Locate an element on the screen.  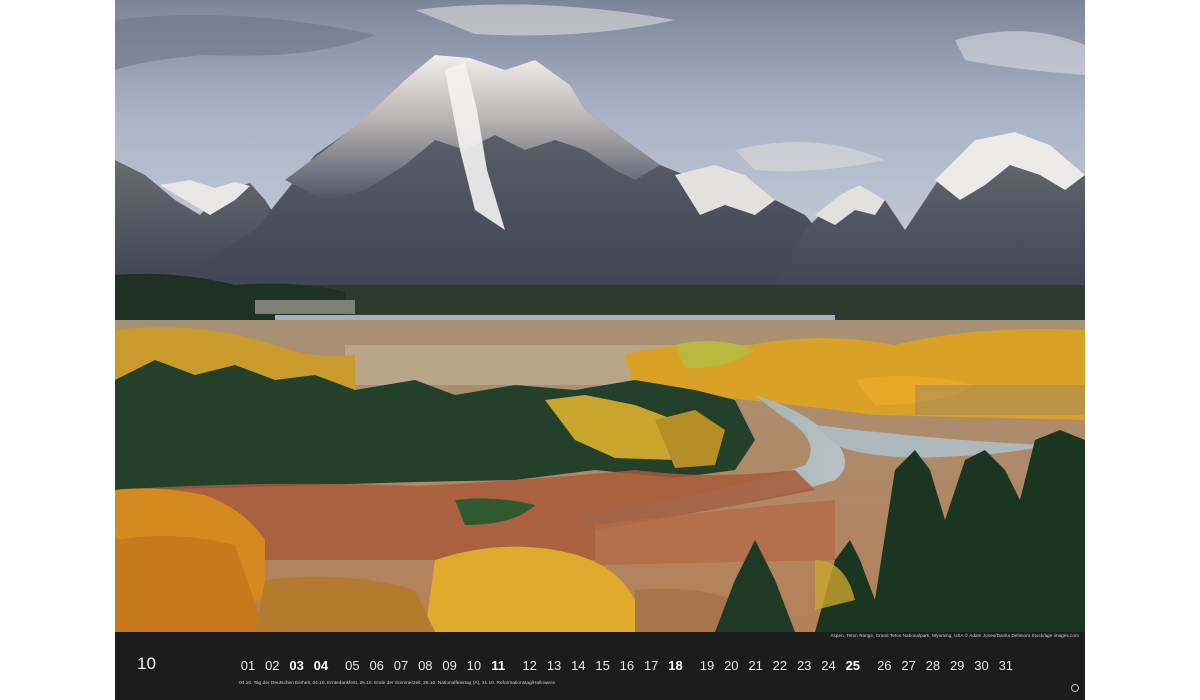
day-24: 24 is located at coordinates (828, 665).